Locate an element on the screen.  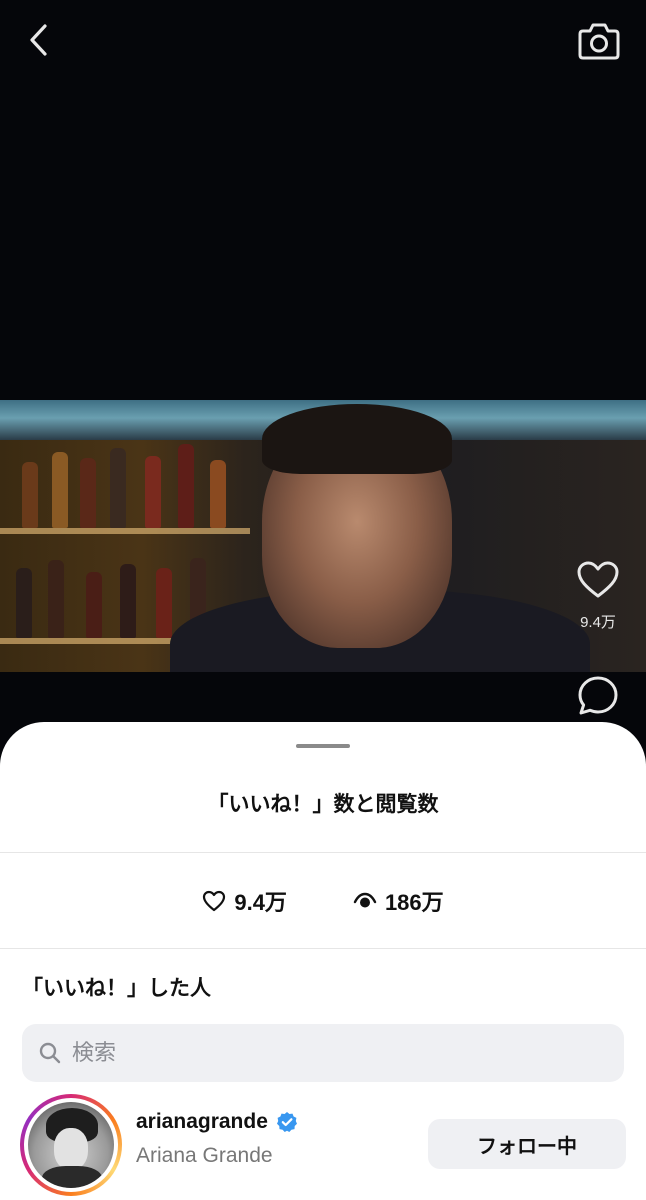
camera-icon is located at coordinates (599, 41).